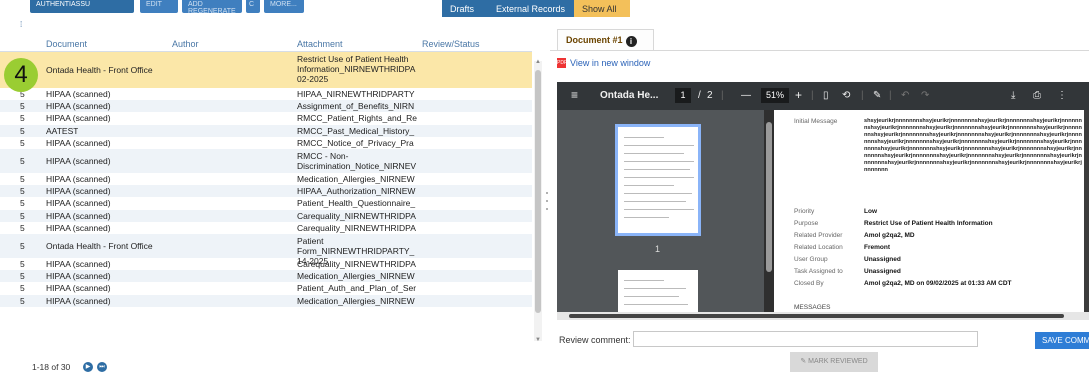 This screenshot has width=1089, height=374. I want to click on field-label: Priority, so click(804, 211).